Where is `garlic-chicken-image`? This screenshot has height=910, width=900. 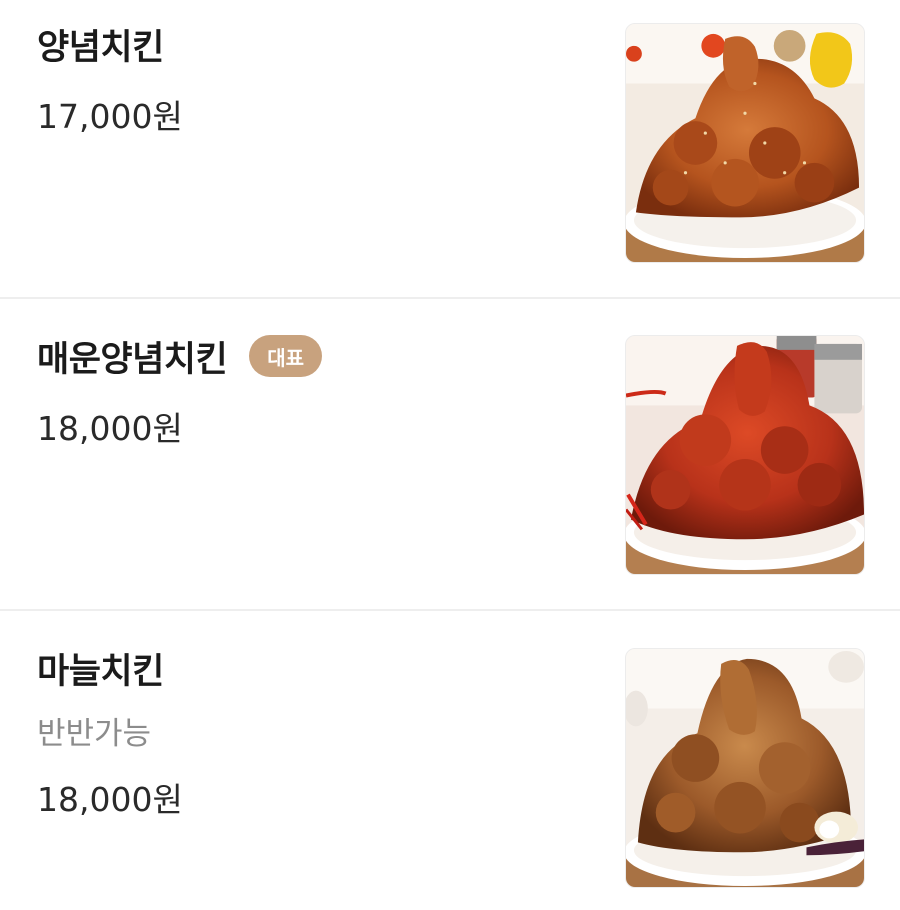 garlic-chicken-image is located at coordinates (745, 768).